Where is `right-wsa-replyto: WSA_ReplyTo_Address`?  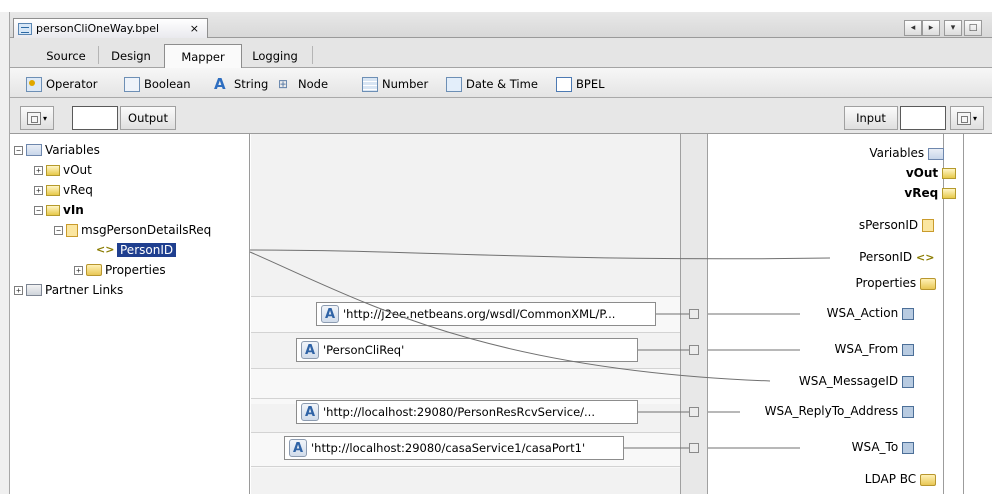 right-wsa-replyto: WSA_ReplyTo_Address is located at coordinates (822, 411).